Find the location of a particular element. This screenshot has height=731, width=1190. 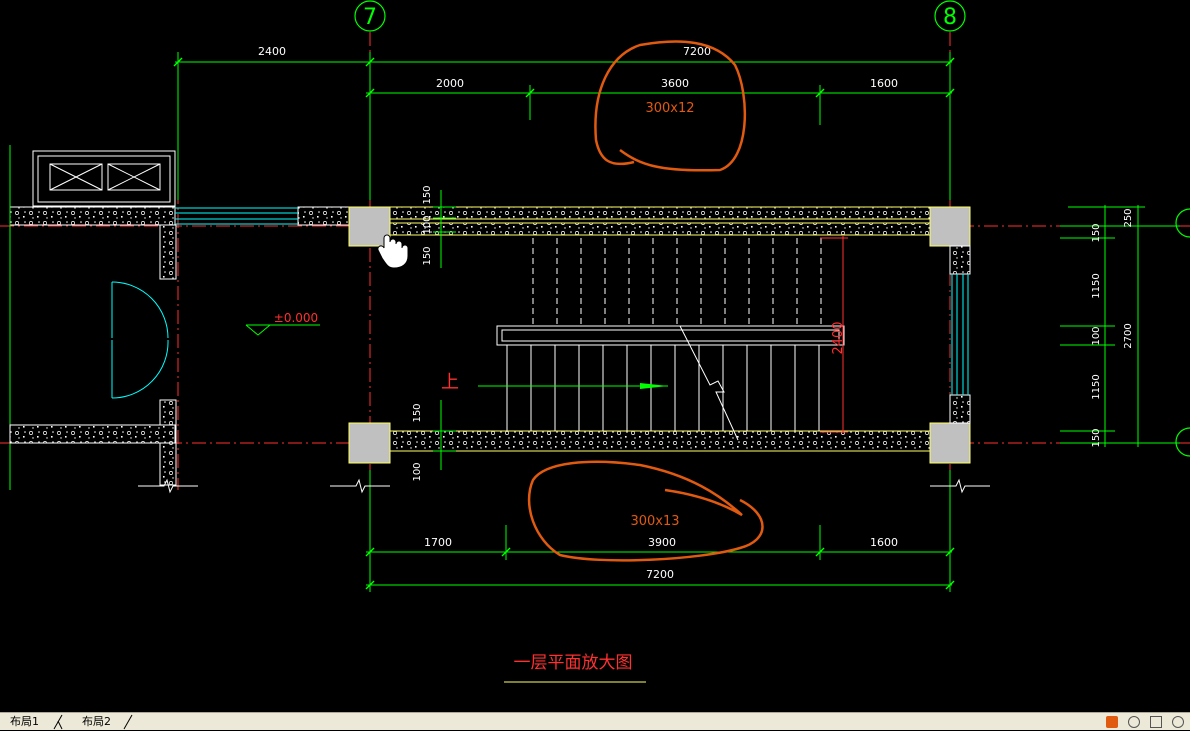

layout-tab-bar: 布局1 布局2 is located at coordinates (595, 721).